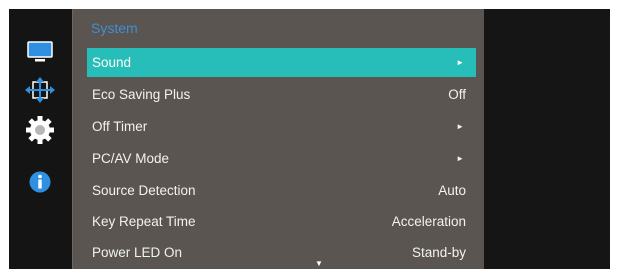 The width and height of the screenshot is (619, 278). Describe the element at coordinates (281, 62) in the screenshot. I see `menu-item-sound: Sound ►` at that location.